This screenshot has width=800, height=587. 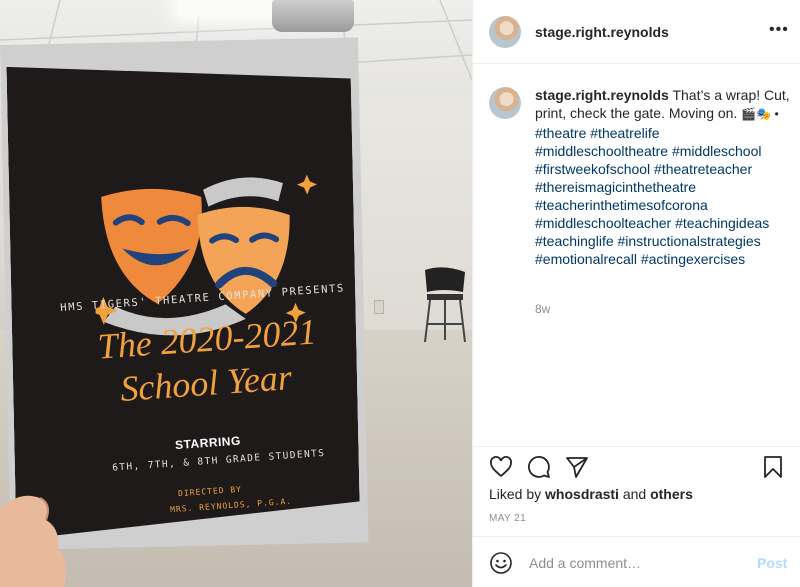 I want to click on caption-avatar, so click(x=505, y=103).